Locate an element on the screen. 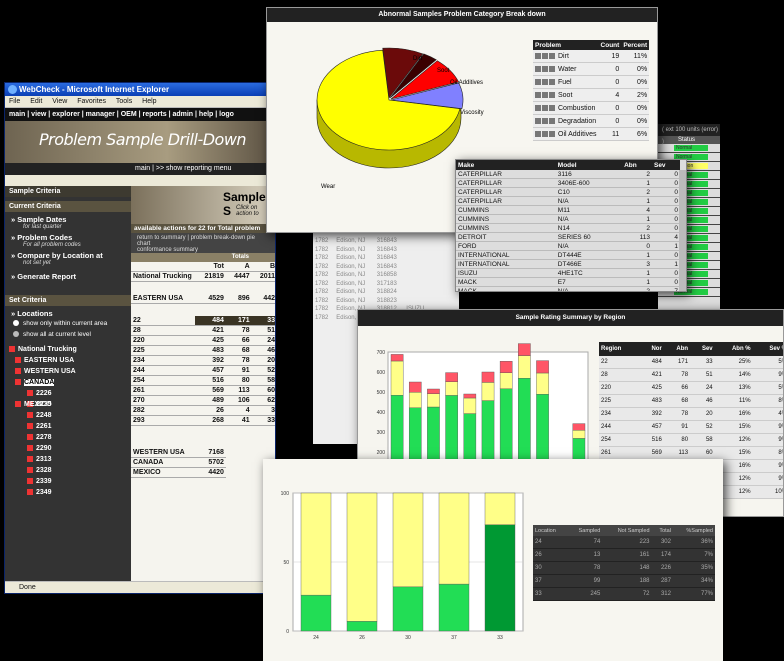 The image size is (784, 661). table-row: CATERPILLAR C10 2 0 is located at coordinates (568, 192).